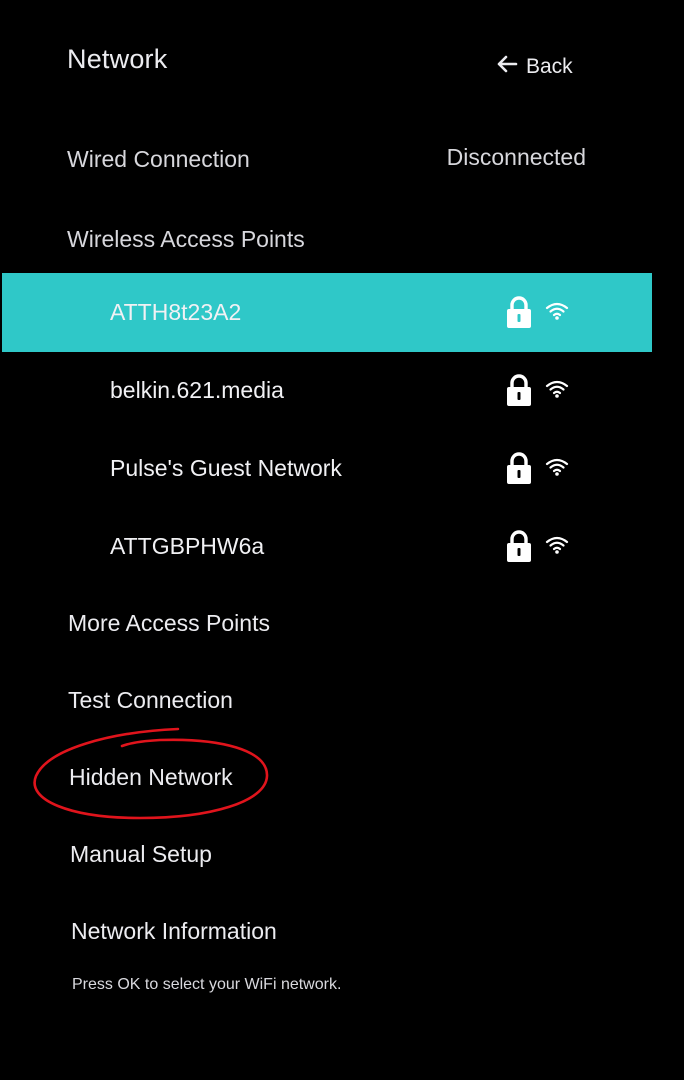 The height and width of the screenshot is (1080, 684). Describe the element at coordinates (186, 239) in the screenshot. I see `wireless-access-points-heading: Wireless Access Points` at that location.